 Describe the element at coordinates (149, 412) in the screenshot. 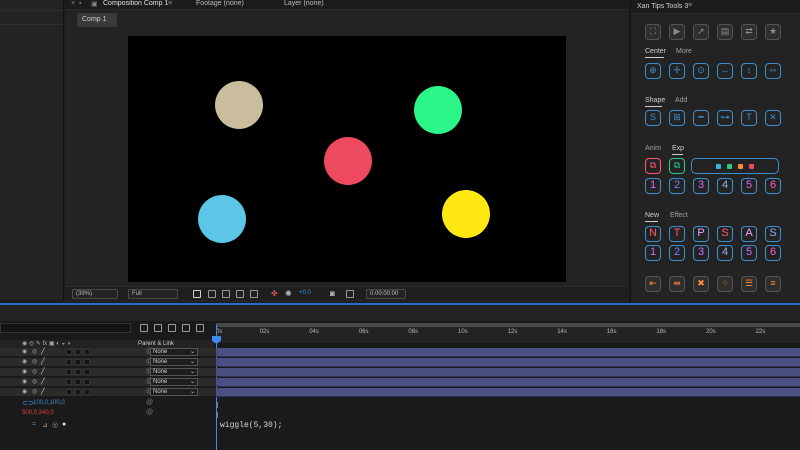

I see `pick-whip-icon: @` at that location.